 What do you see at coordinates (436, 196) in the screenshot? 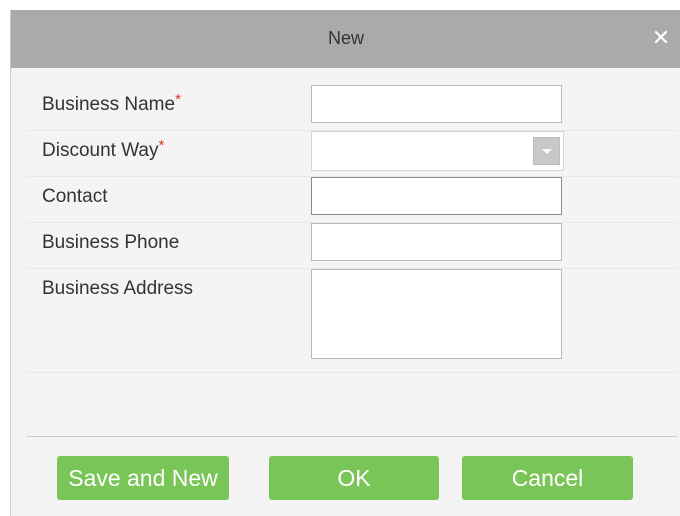
I see `contact-input` at bounding box center [436, 196].